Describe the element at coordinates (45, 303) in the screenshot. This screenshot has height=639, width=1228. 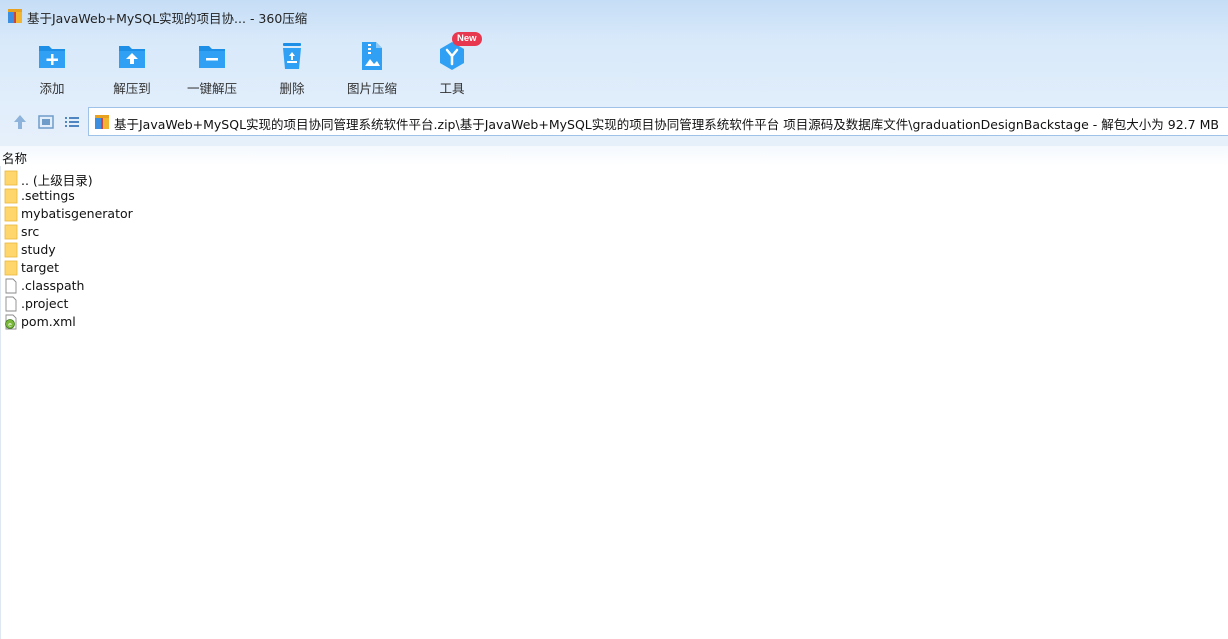
I see `file-name: .project` at that location.